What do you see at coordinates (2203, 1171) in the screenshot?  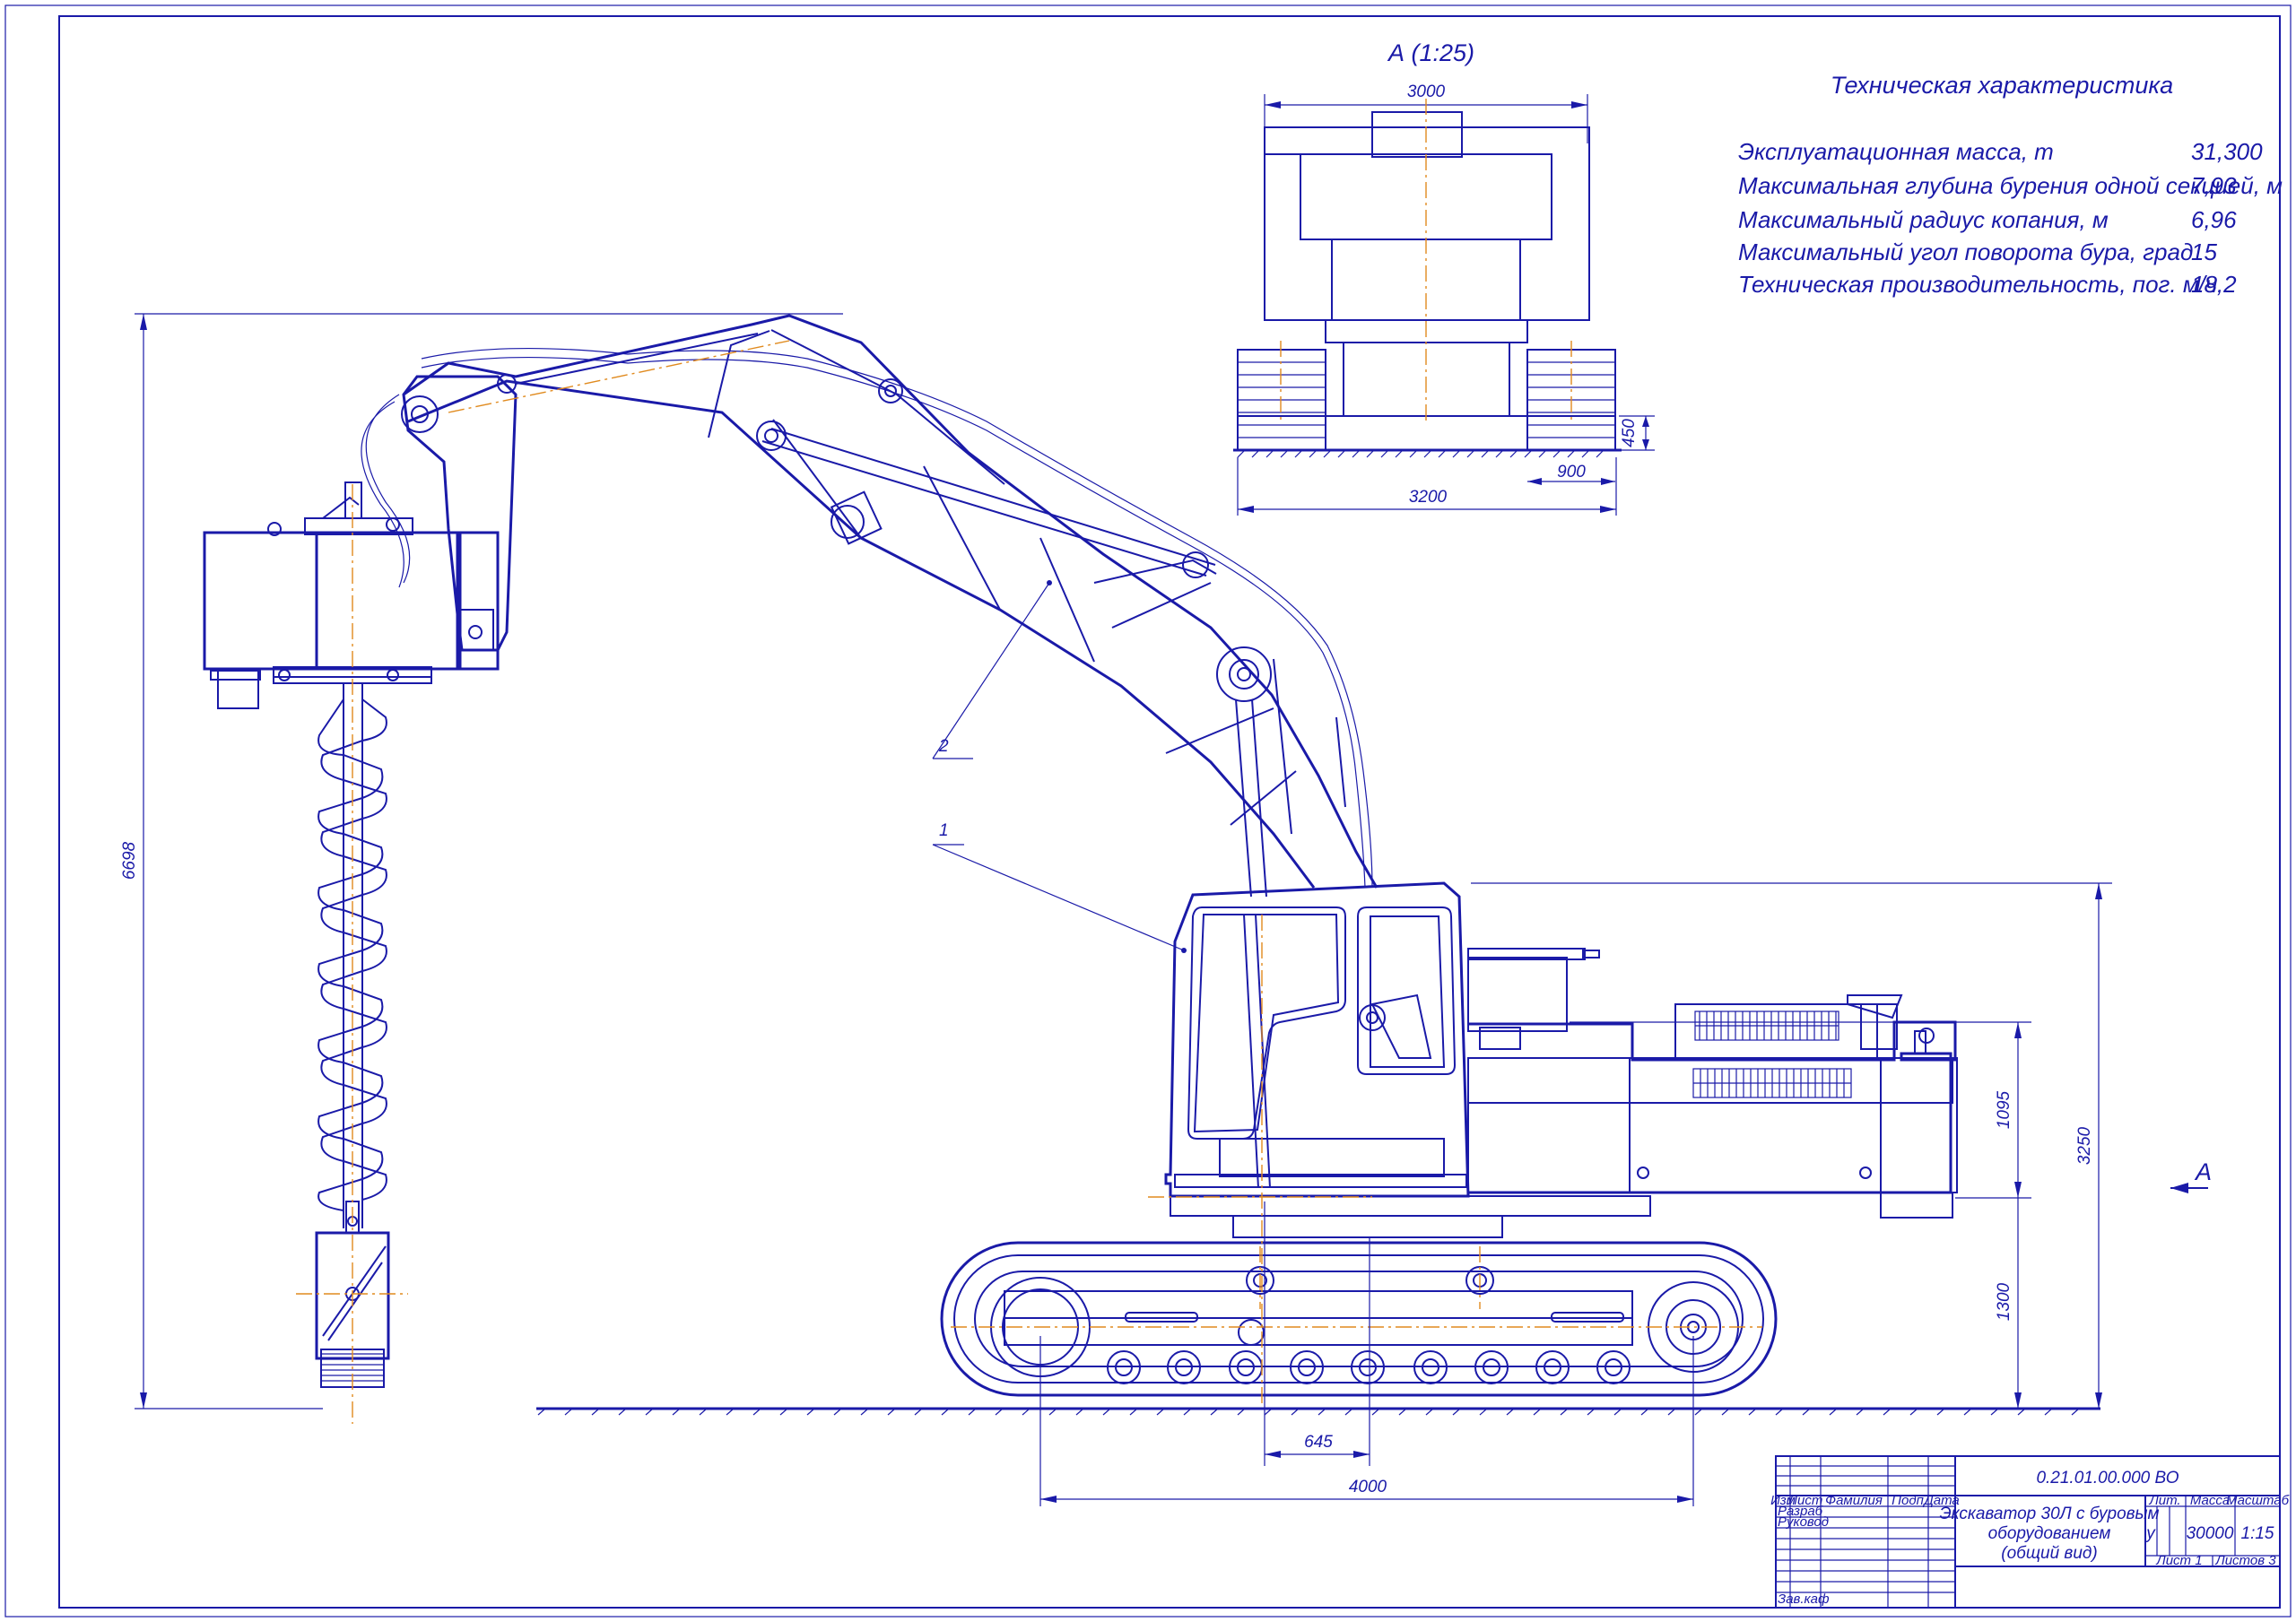 I see `section-arrow-a-label: А` at bounding box center [2203, 1171].